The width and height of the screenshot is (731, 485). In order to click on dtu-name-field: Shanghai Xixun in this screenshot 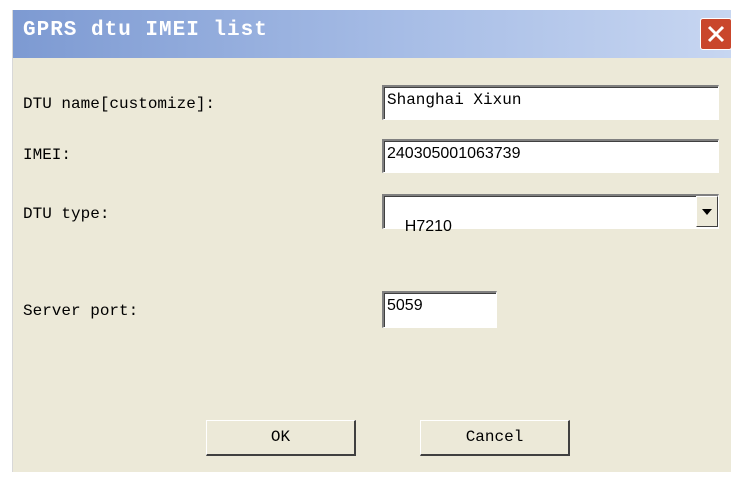, I will do `click(550, 102)`.